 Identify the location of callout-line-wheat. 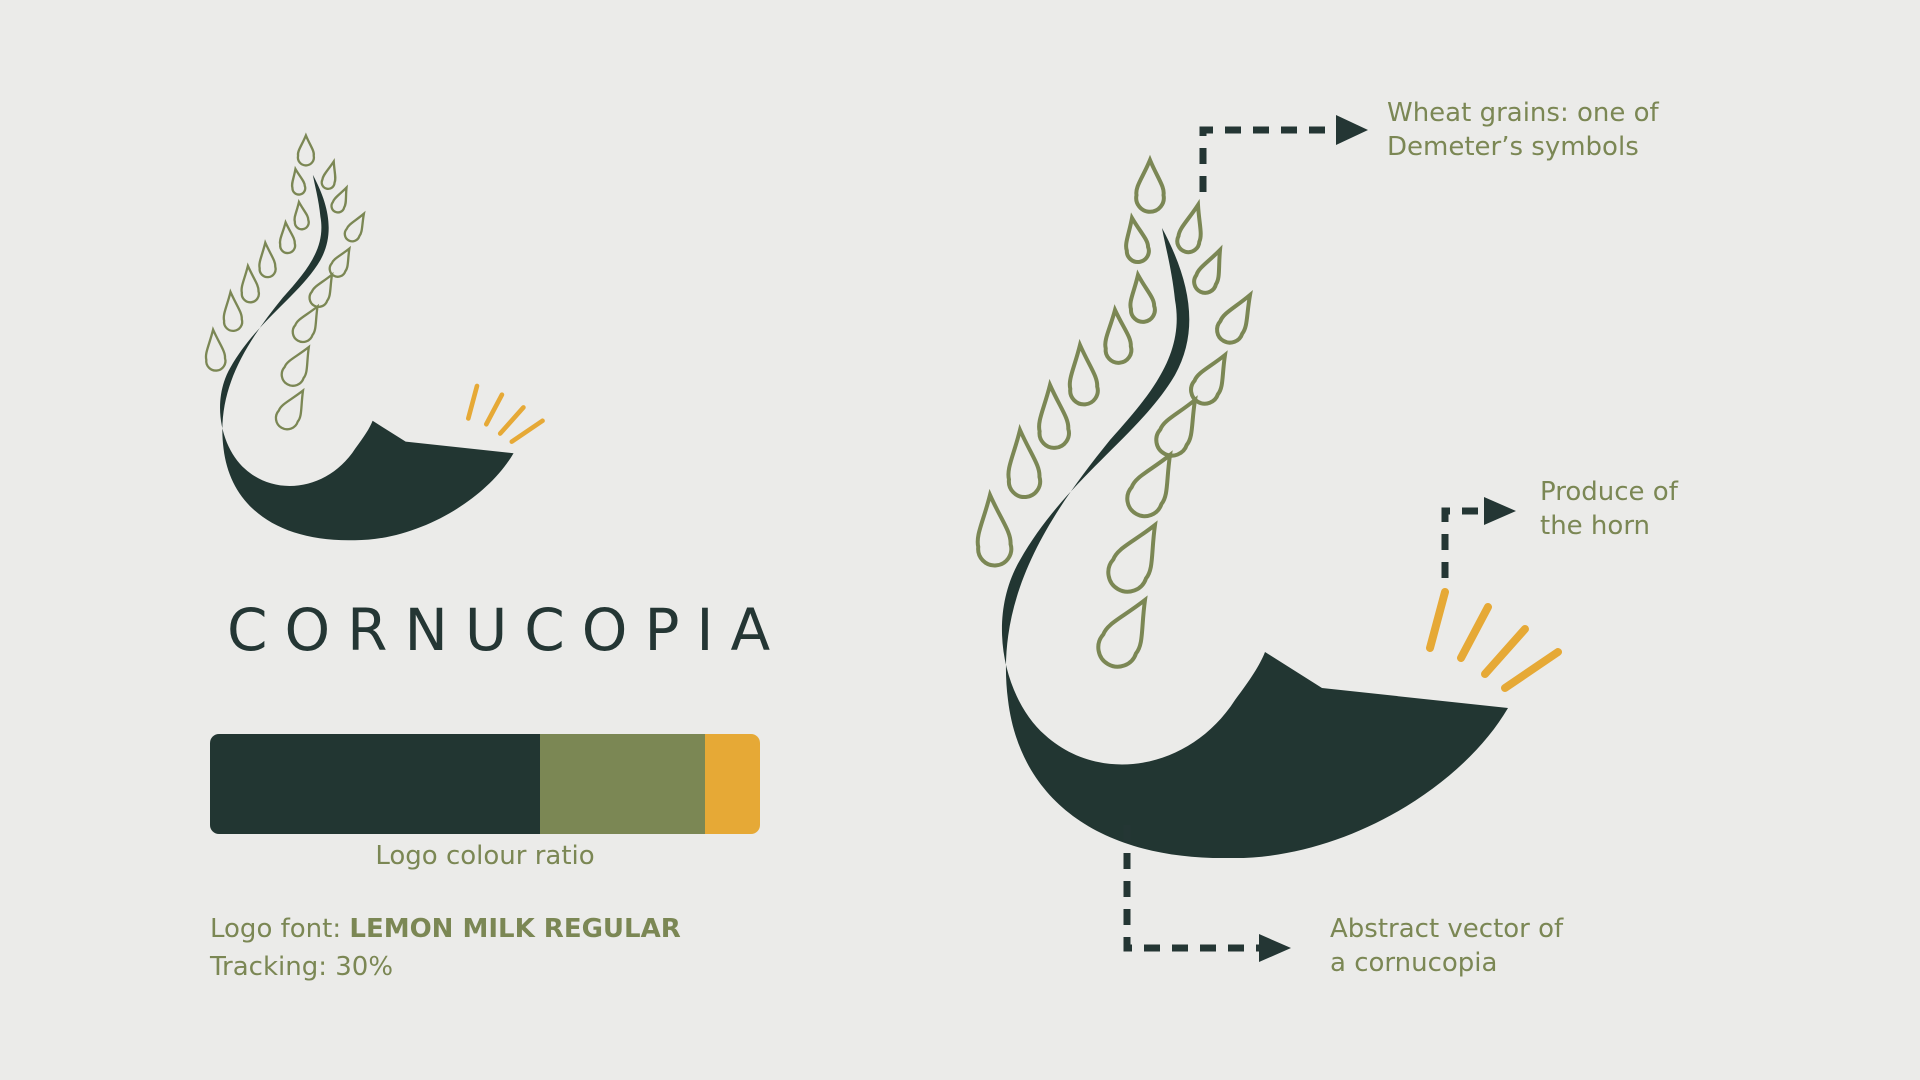
(1268, 159).